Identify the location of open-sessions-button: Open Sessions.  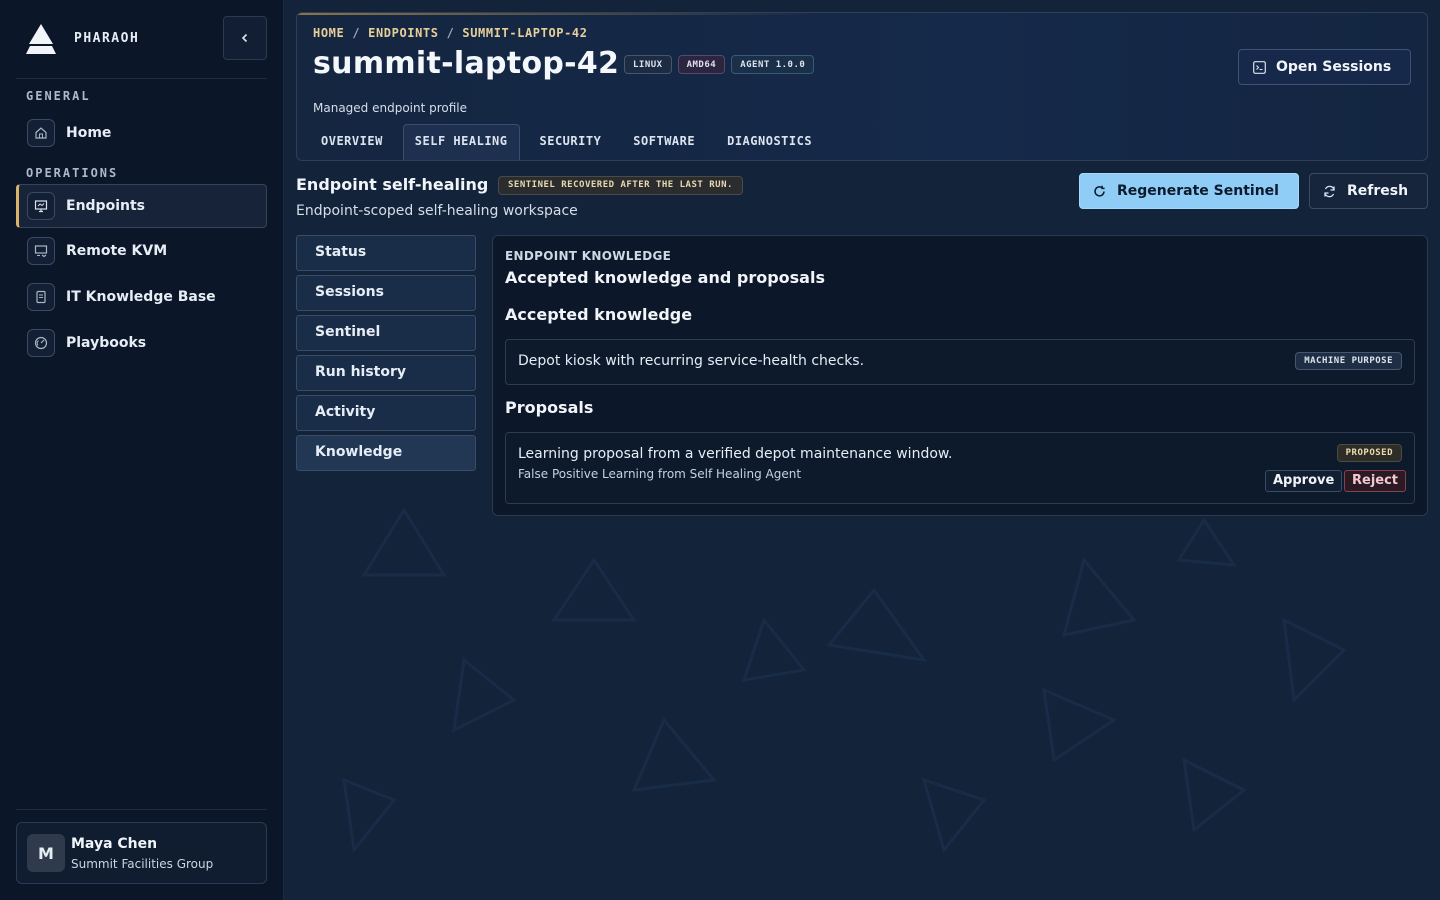
(1324, 67).